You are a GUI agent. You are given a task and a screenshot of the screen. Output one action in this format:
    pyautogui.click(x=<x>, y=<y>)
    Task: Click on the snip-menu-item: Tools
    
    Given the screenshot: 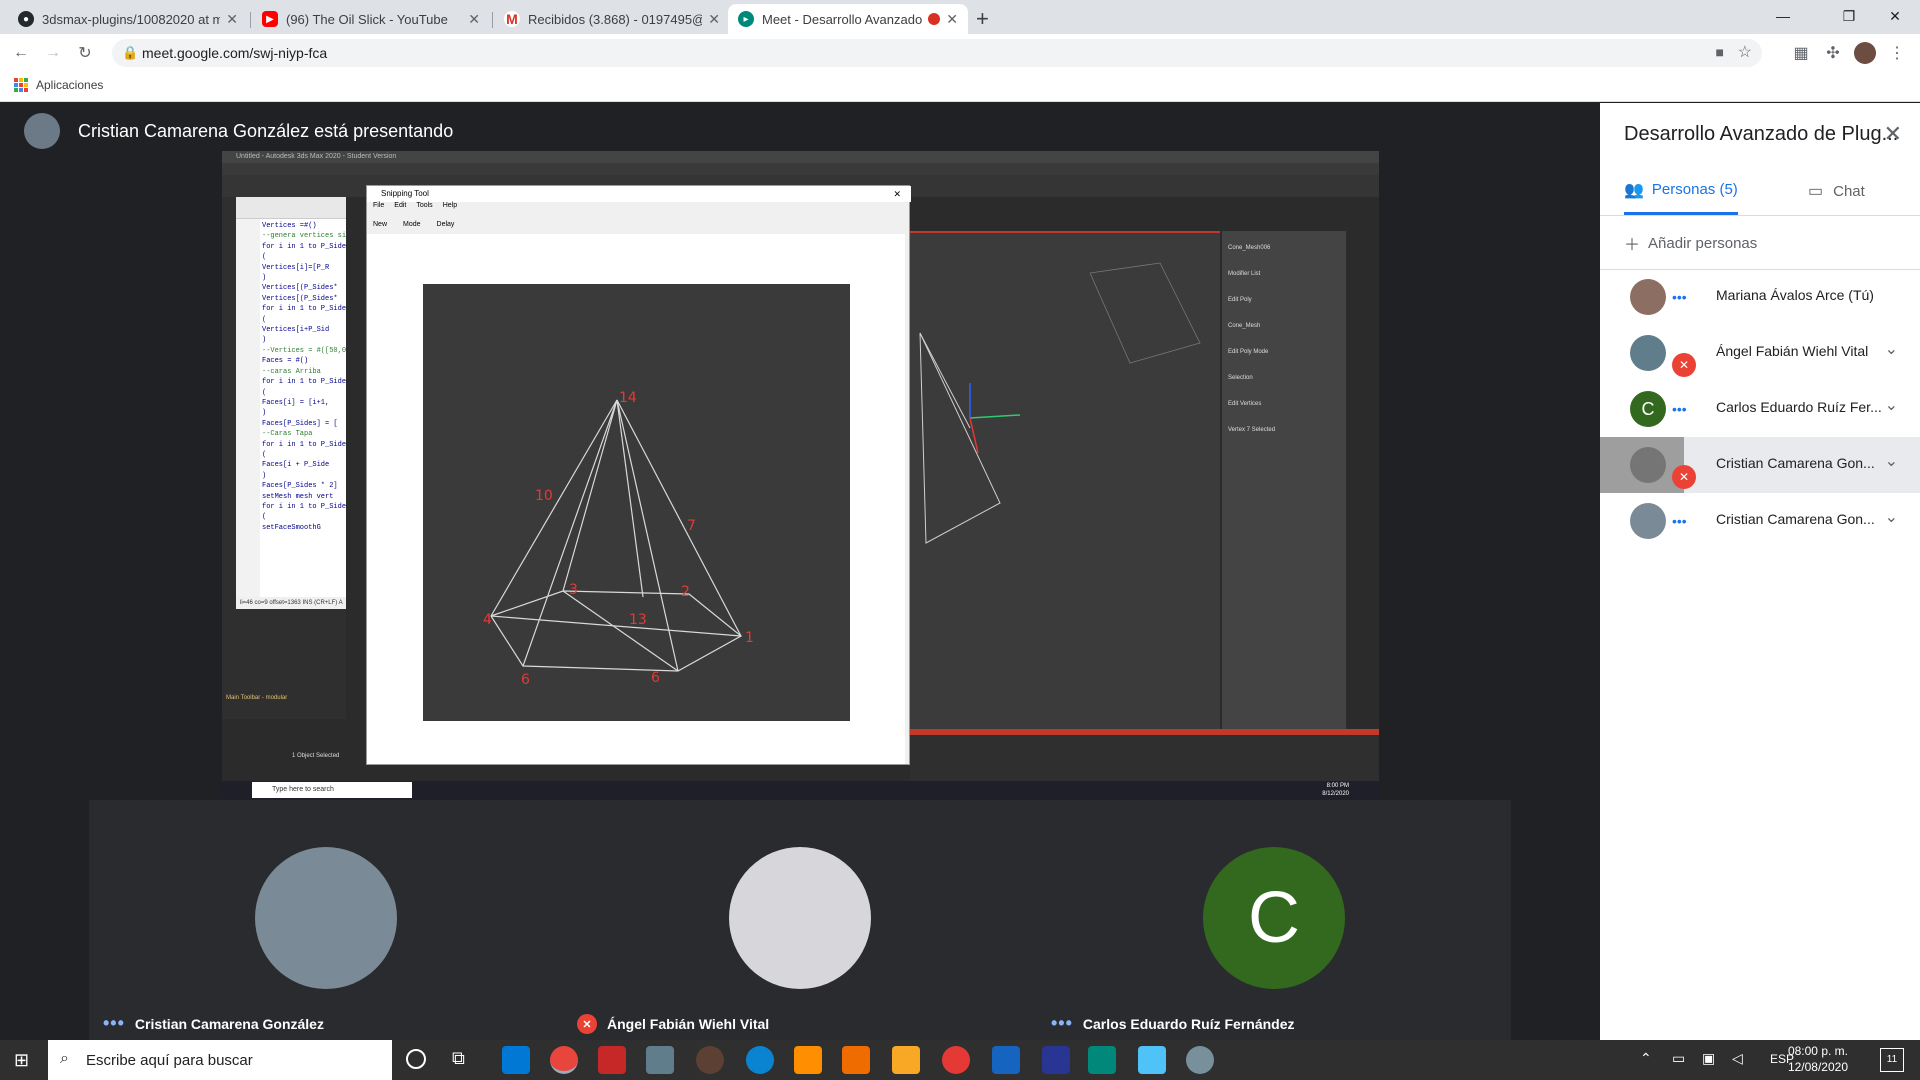 What is the action you would take?
    pyautogui.click(x=424, y=208)
    